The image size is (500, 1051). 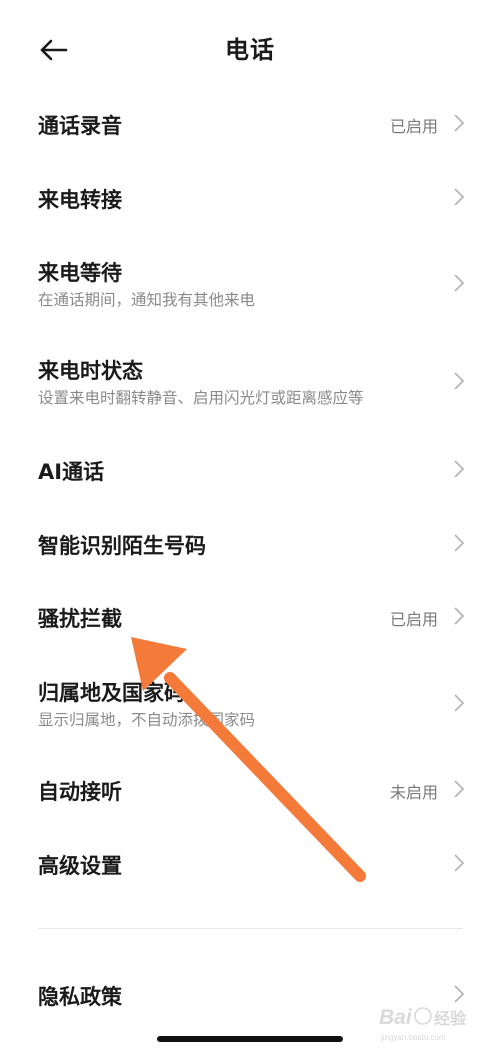 What do you see at coordinates (250, 124) in the screenshot?
I see `setting-call-recording: 通话录音 已启用` at bounding box center [250, 124].